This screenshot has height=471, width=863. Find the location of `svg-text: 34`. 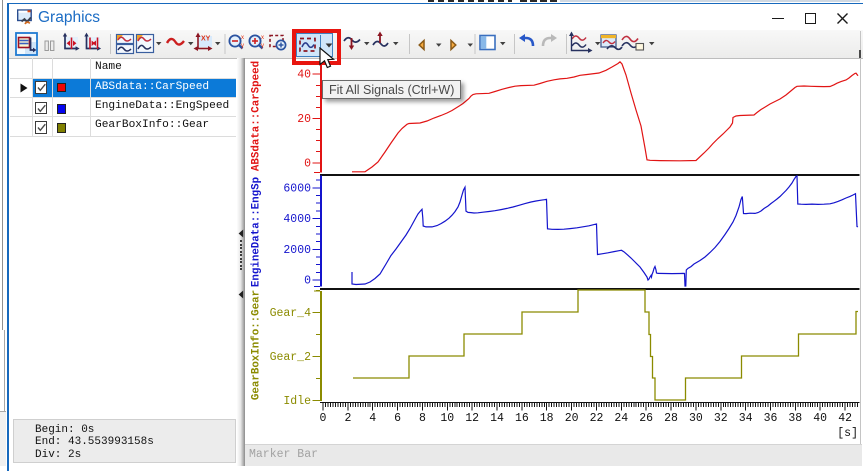

svg-text: 34 is located at coordinates (746, 418).